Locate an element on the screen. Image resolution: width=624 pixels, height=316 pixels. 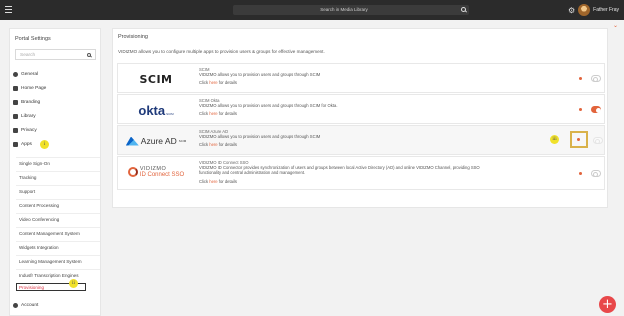
sidebar-subitem-widgets-integration: Widgets Integration is located at coordinates (58, 246).